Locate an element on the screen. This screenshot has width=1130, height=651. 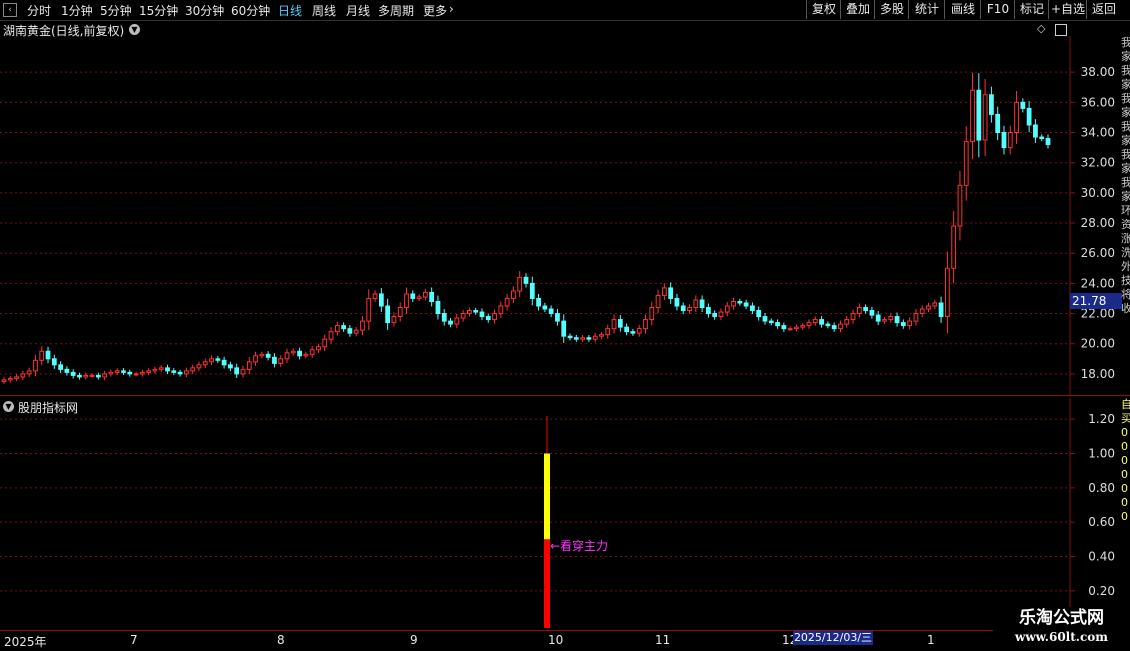
multi-stock-button: 多股 is located at coordinates (891, 9).